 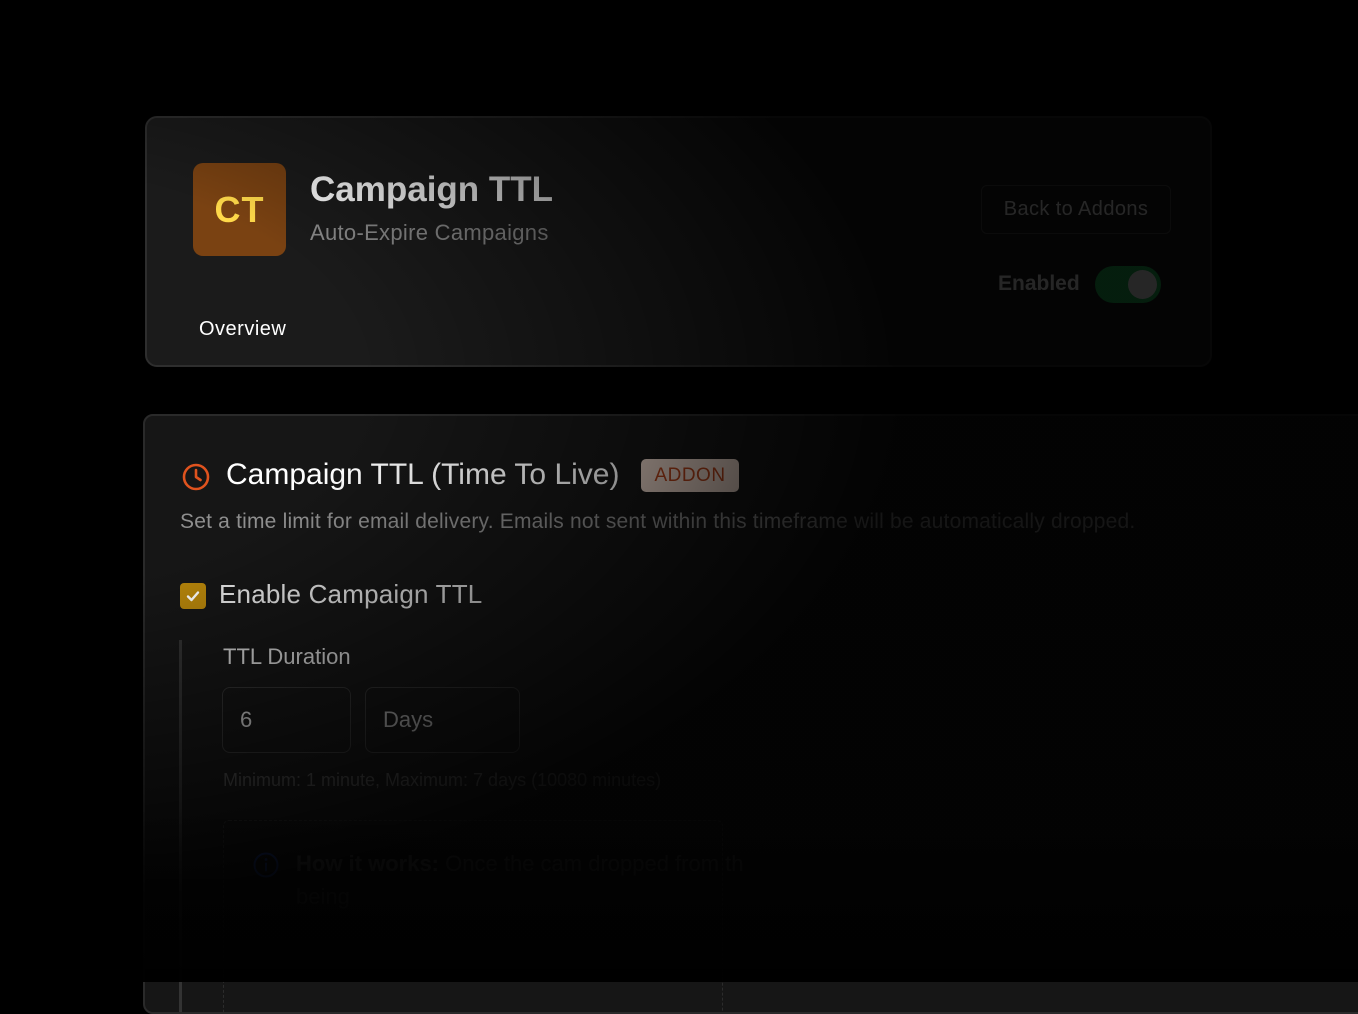 I want to click on section-title: Campaign TTL (Time To Live), so click(x=423, y=474).